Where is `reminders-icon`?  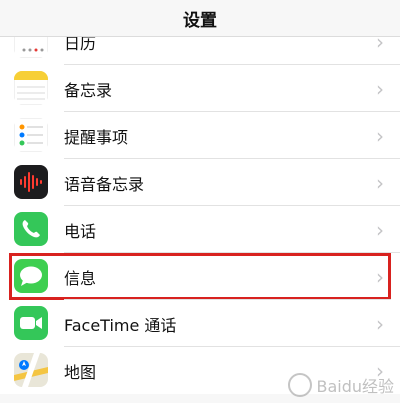
reminders-icon is located at coordinates (31, 135).